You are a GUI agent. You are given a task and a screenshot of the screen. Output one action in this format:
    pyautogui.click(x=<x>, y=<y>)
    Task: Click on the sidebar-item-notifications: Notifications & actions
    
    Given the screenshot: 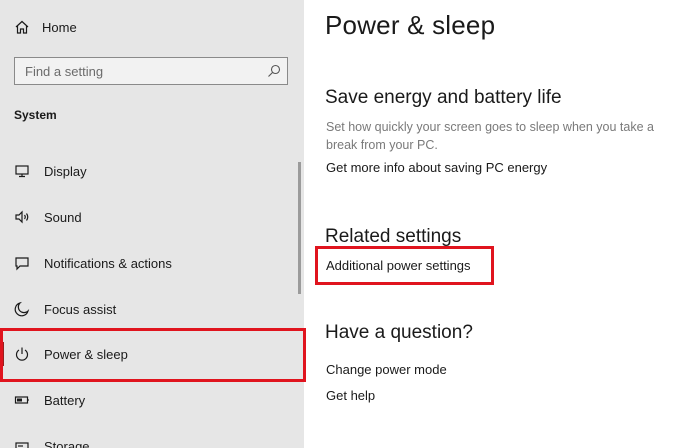 What is the action you would take?
    pyautogui.click(x=150, y=263)
    